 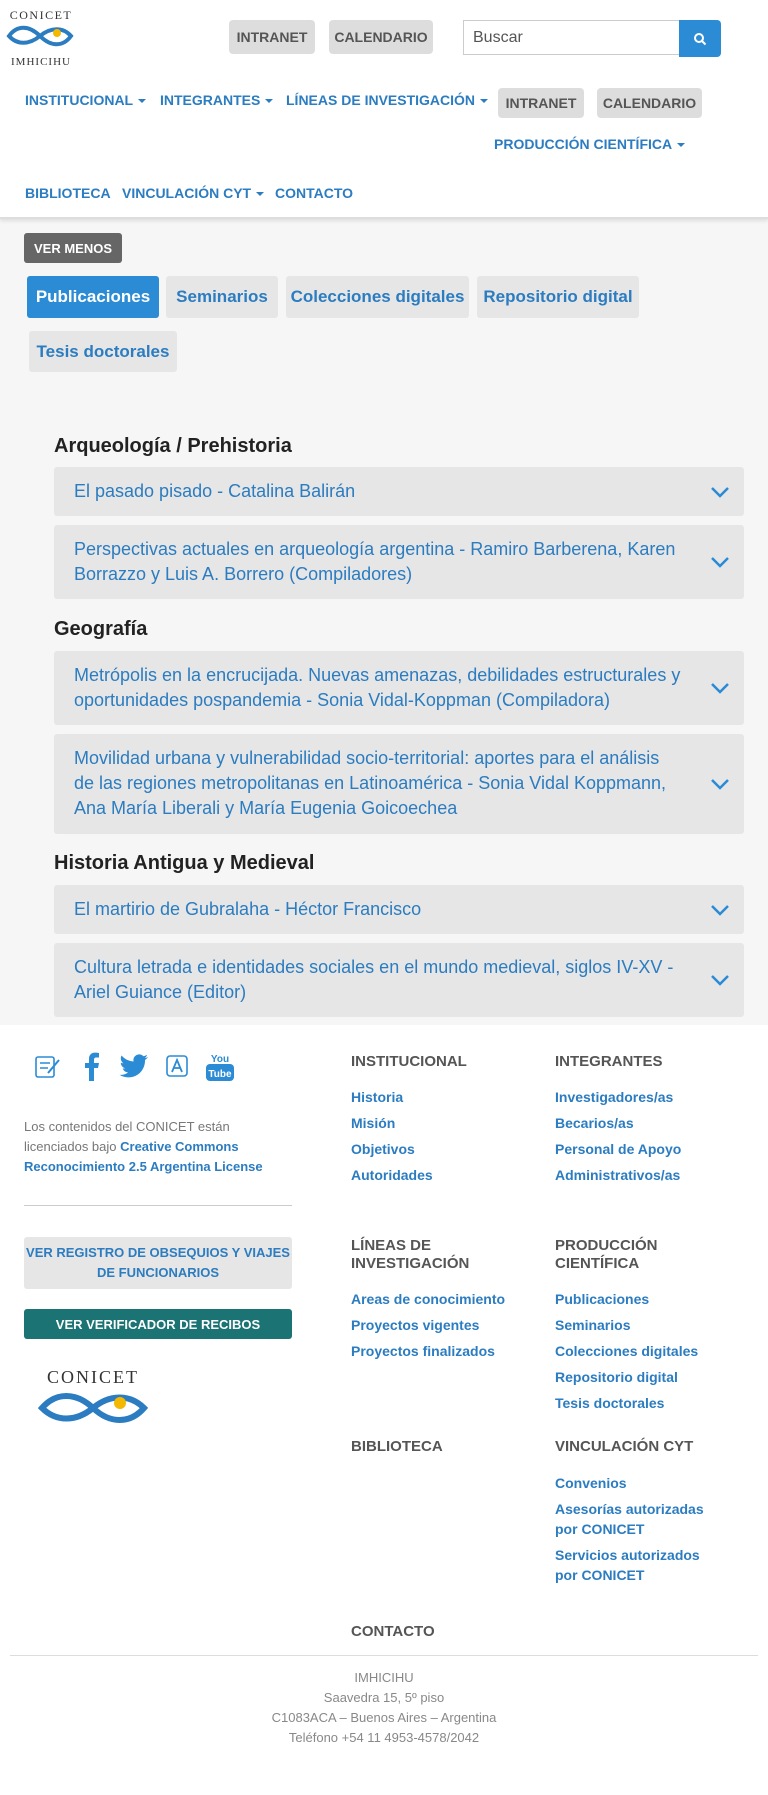 I want to click on footer-link: Seminarios, so click(x=592, y=1325).